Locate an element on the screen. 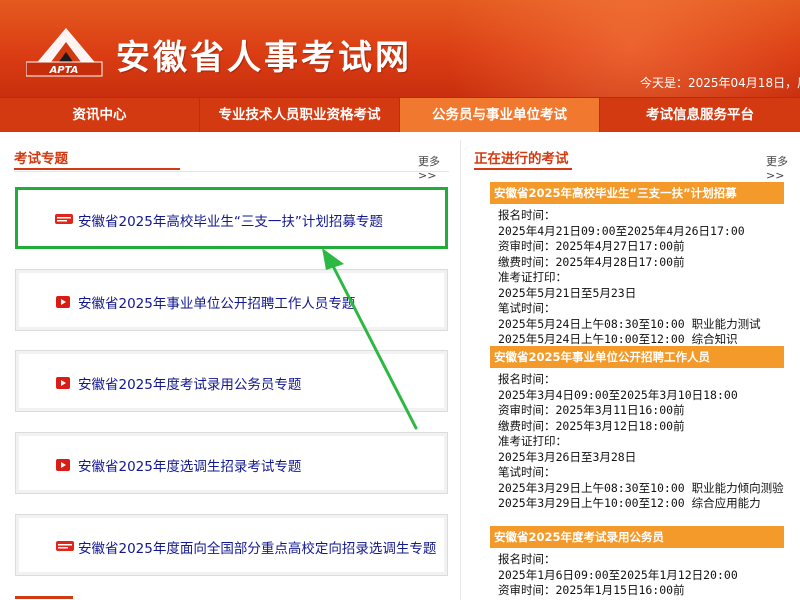 This screenshot has height=600, width=800. topic-label: 安徽省2025年度考试录用公务员专题 is located at coordinates (190, 385).